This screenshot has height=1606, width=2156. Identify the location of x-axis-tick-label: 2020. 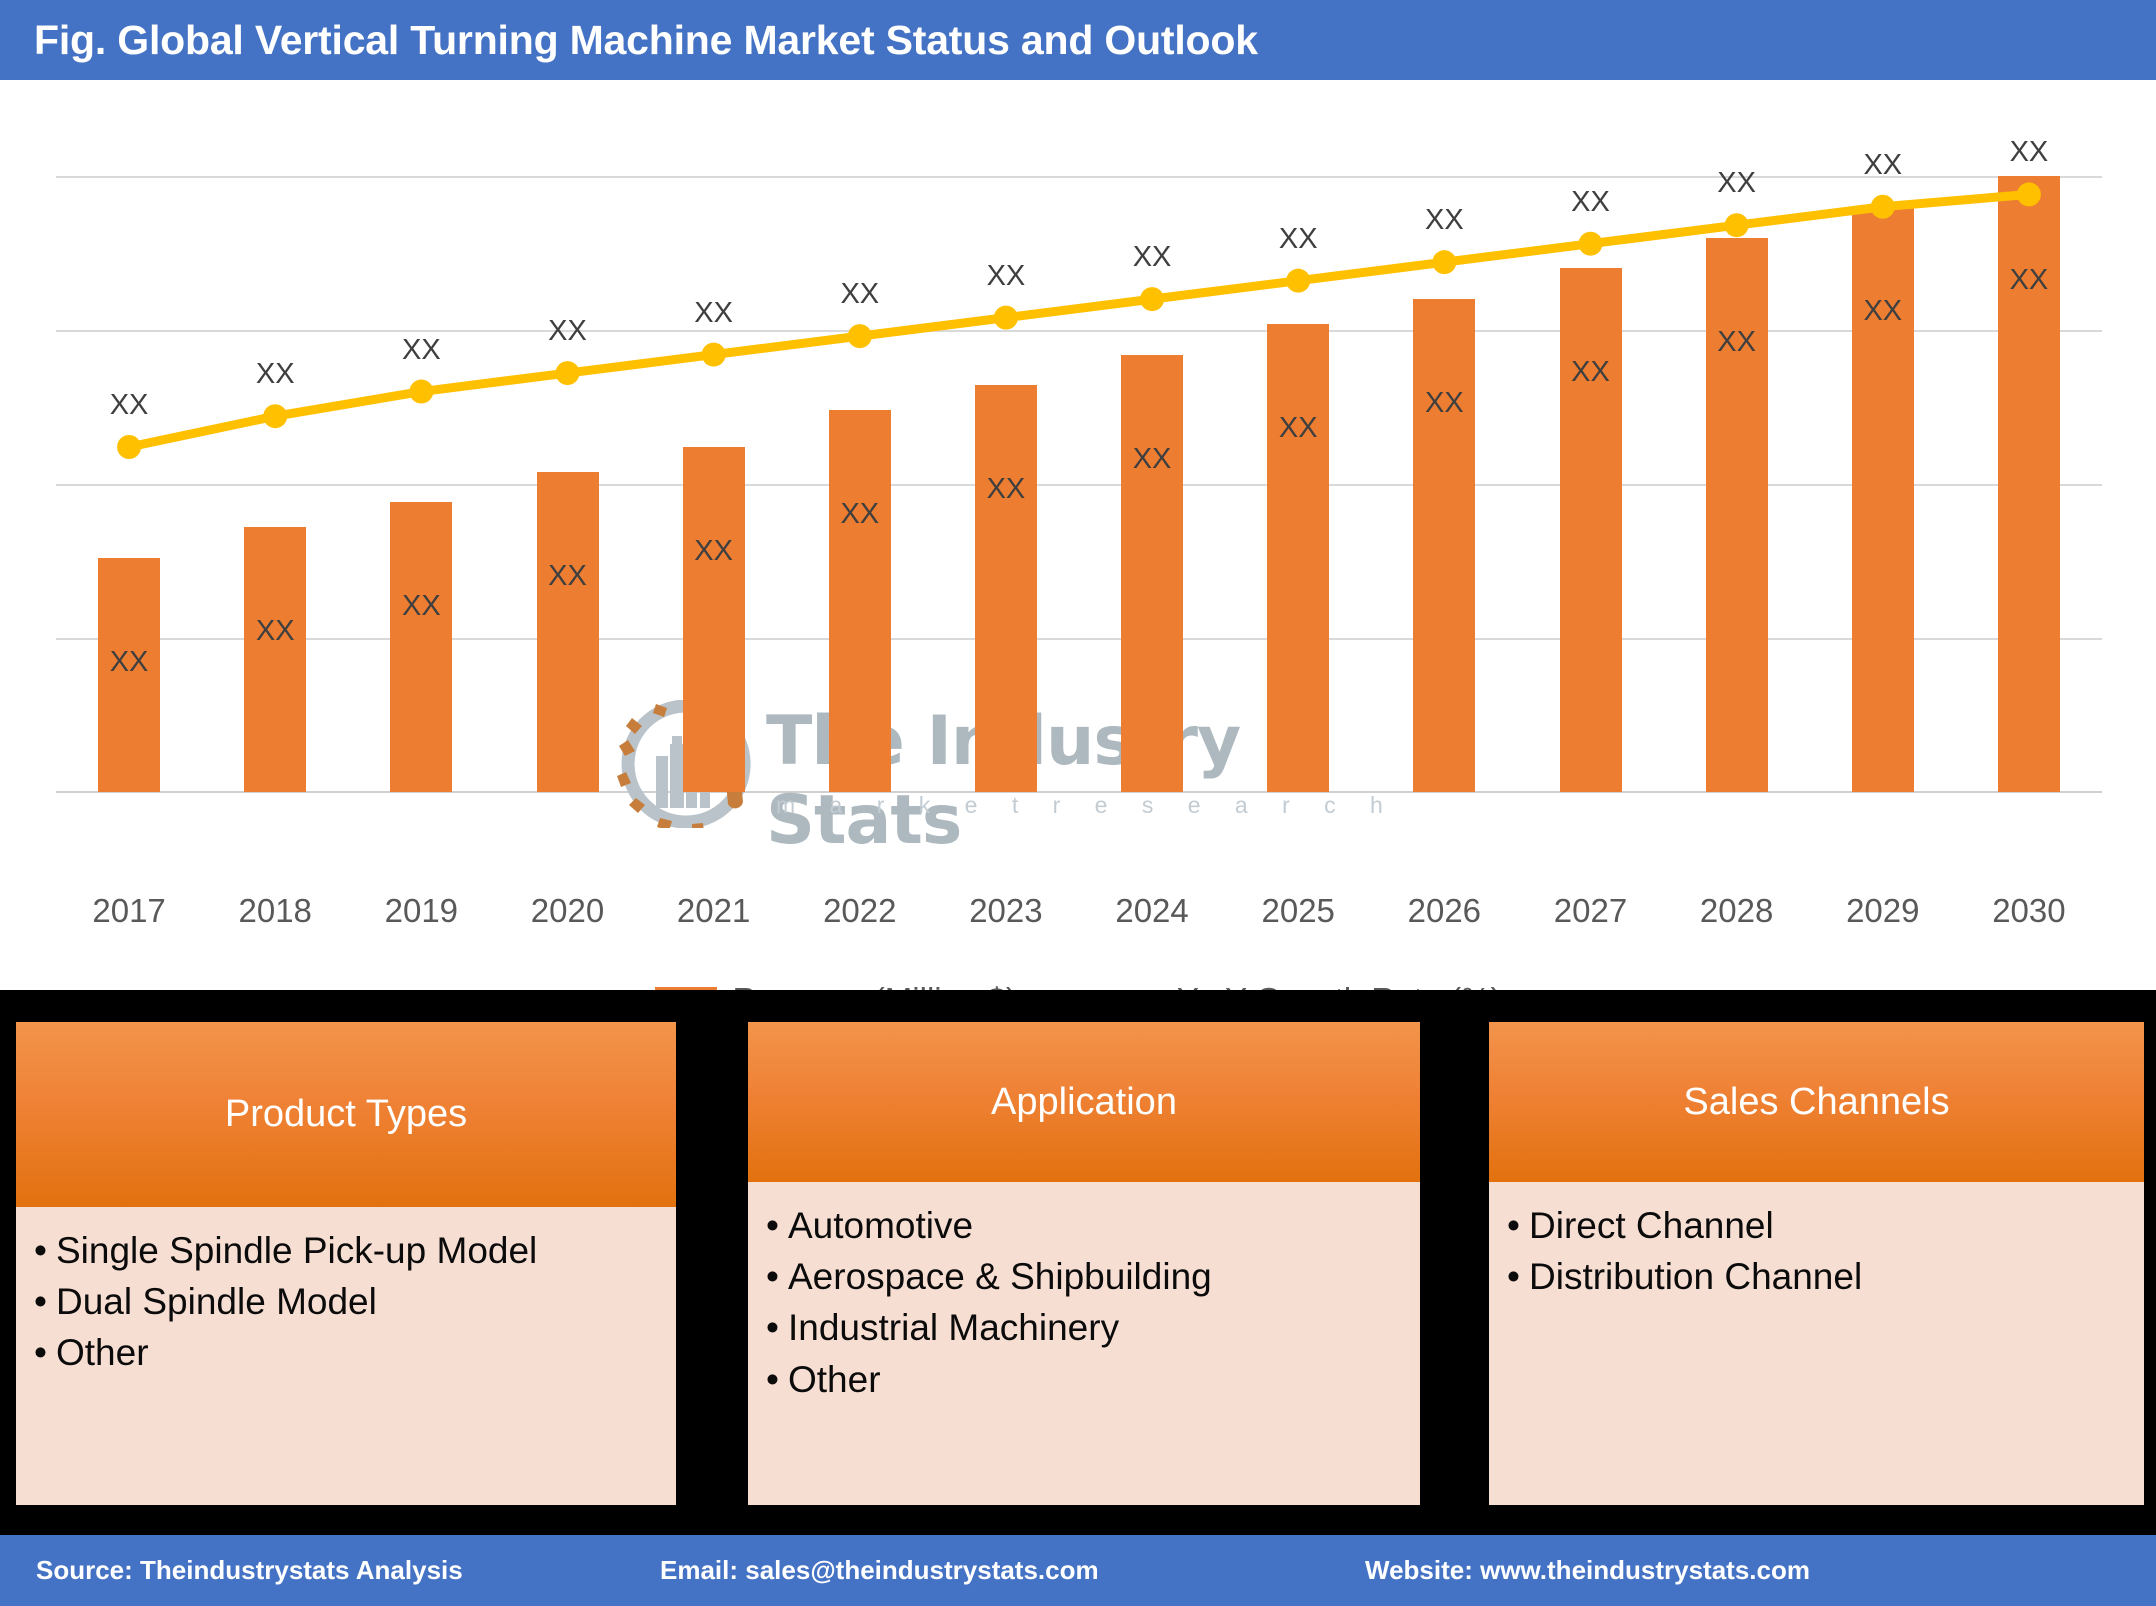
(567, 910).